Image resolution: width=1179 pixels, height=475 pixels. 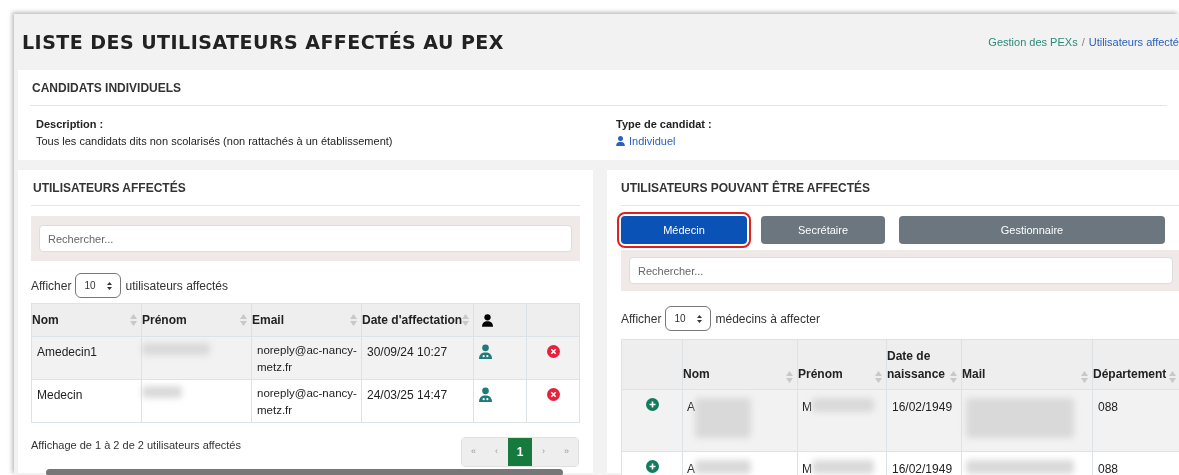 I want to click on length-label: médecins à affecter, so click(x=767, y=319).